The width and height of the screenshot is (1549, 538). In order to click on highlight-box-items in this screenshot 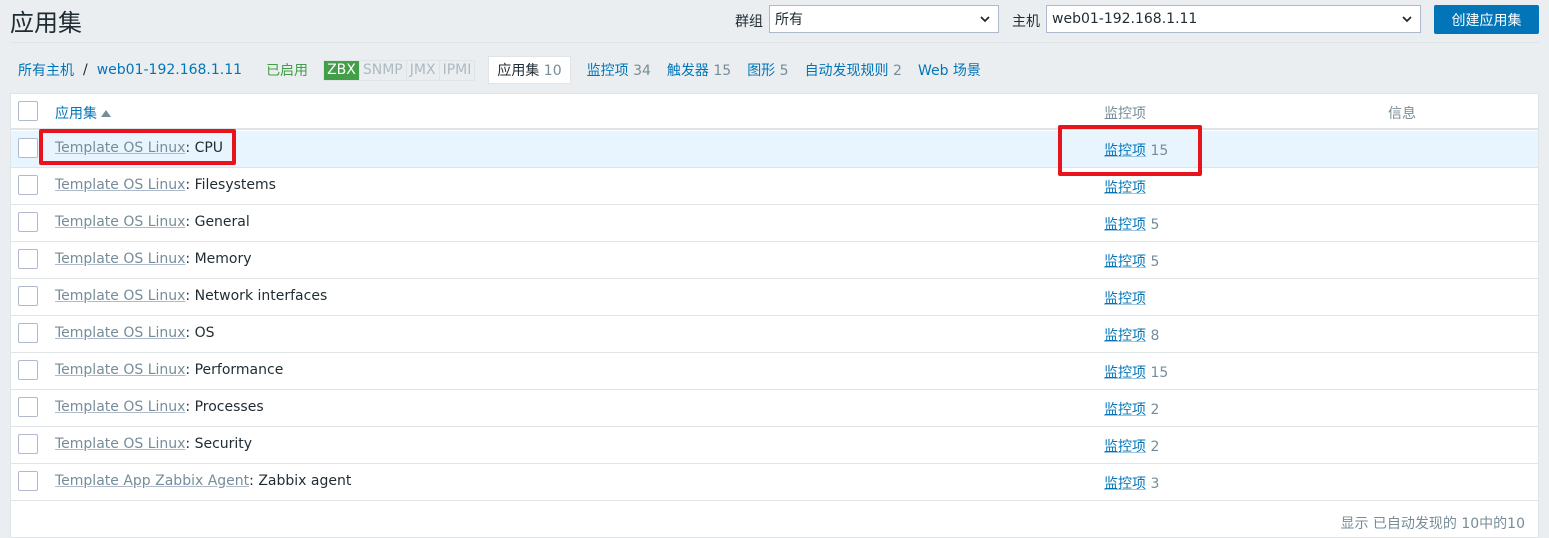, I will do `click(1130, 150)`.